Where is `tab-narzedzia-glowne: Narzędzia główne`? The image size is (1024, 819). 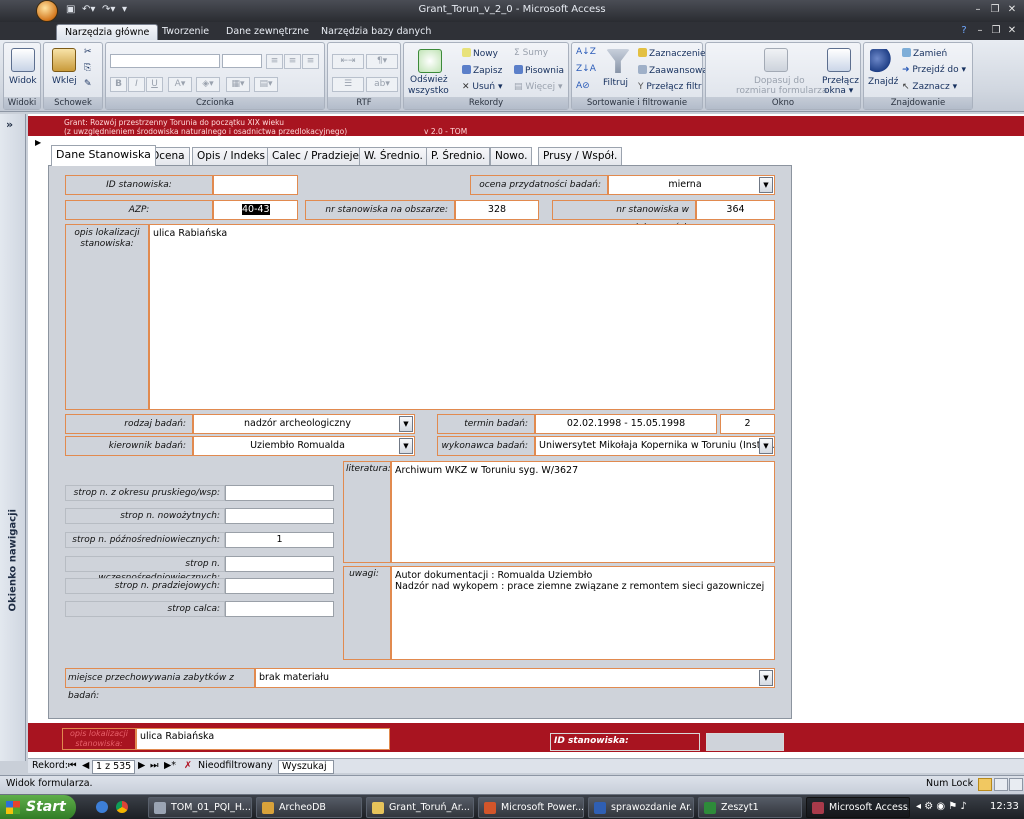
tab-narzedzia-glowne: Narzędzia główne is located at coordinates (107, 32).